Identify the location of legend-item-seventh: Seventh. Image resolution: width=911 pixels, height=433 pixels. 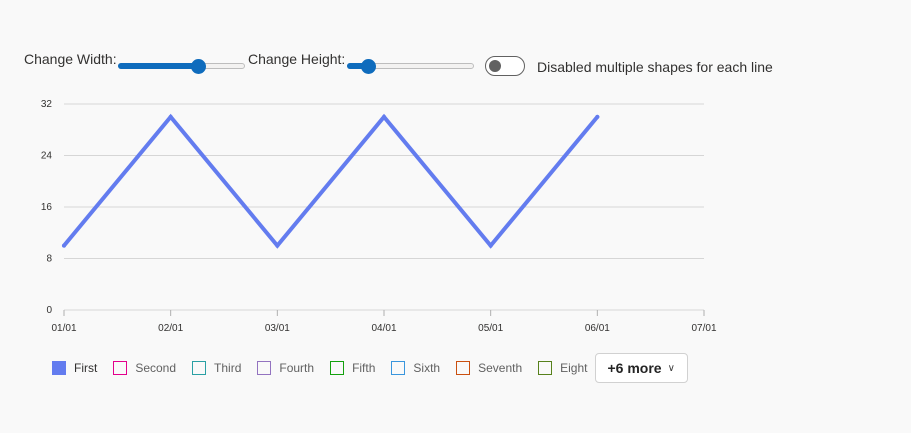
(489, 368).